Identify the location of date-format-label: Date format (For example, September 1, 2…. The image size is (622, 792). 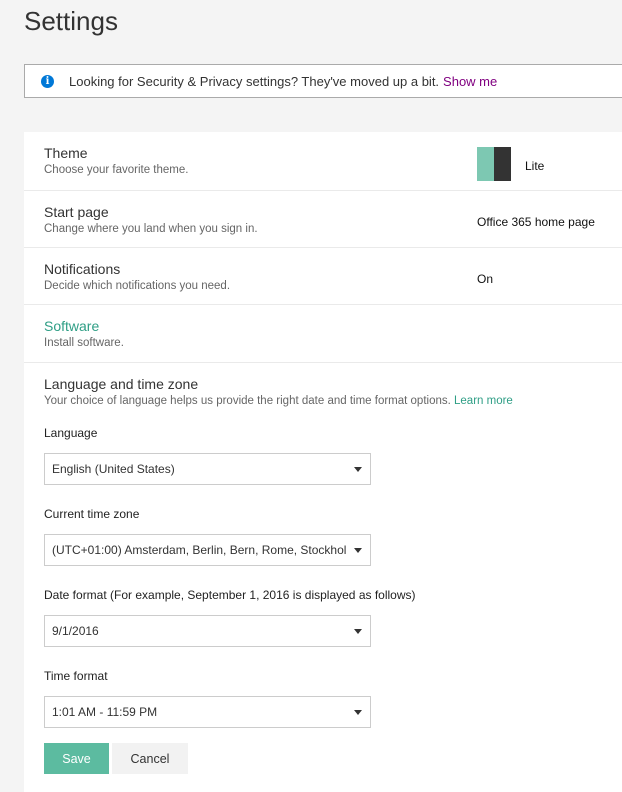
(230, 595).